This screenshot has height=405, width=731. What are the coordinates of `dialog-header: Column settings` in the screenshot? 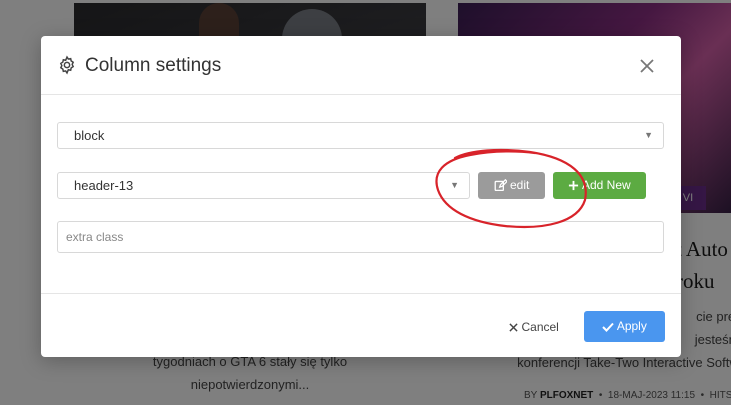 It's located at (361, 65).